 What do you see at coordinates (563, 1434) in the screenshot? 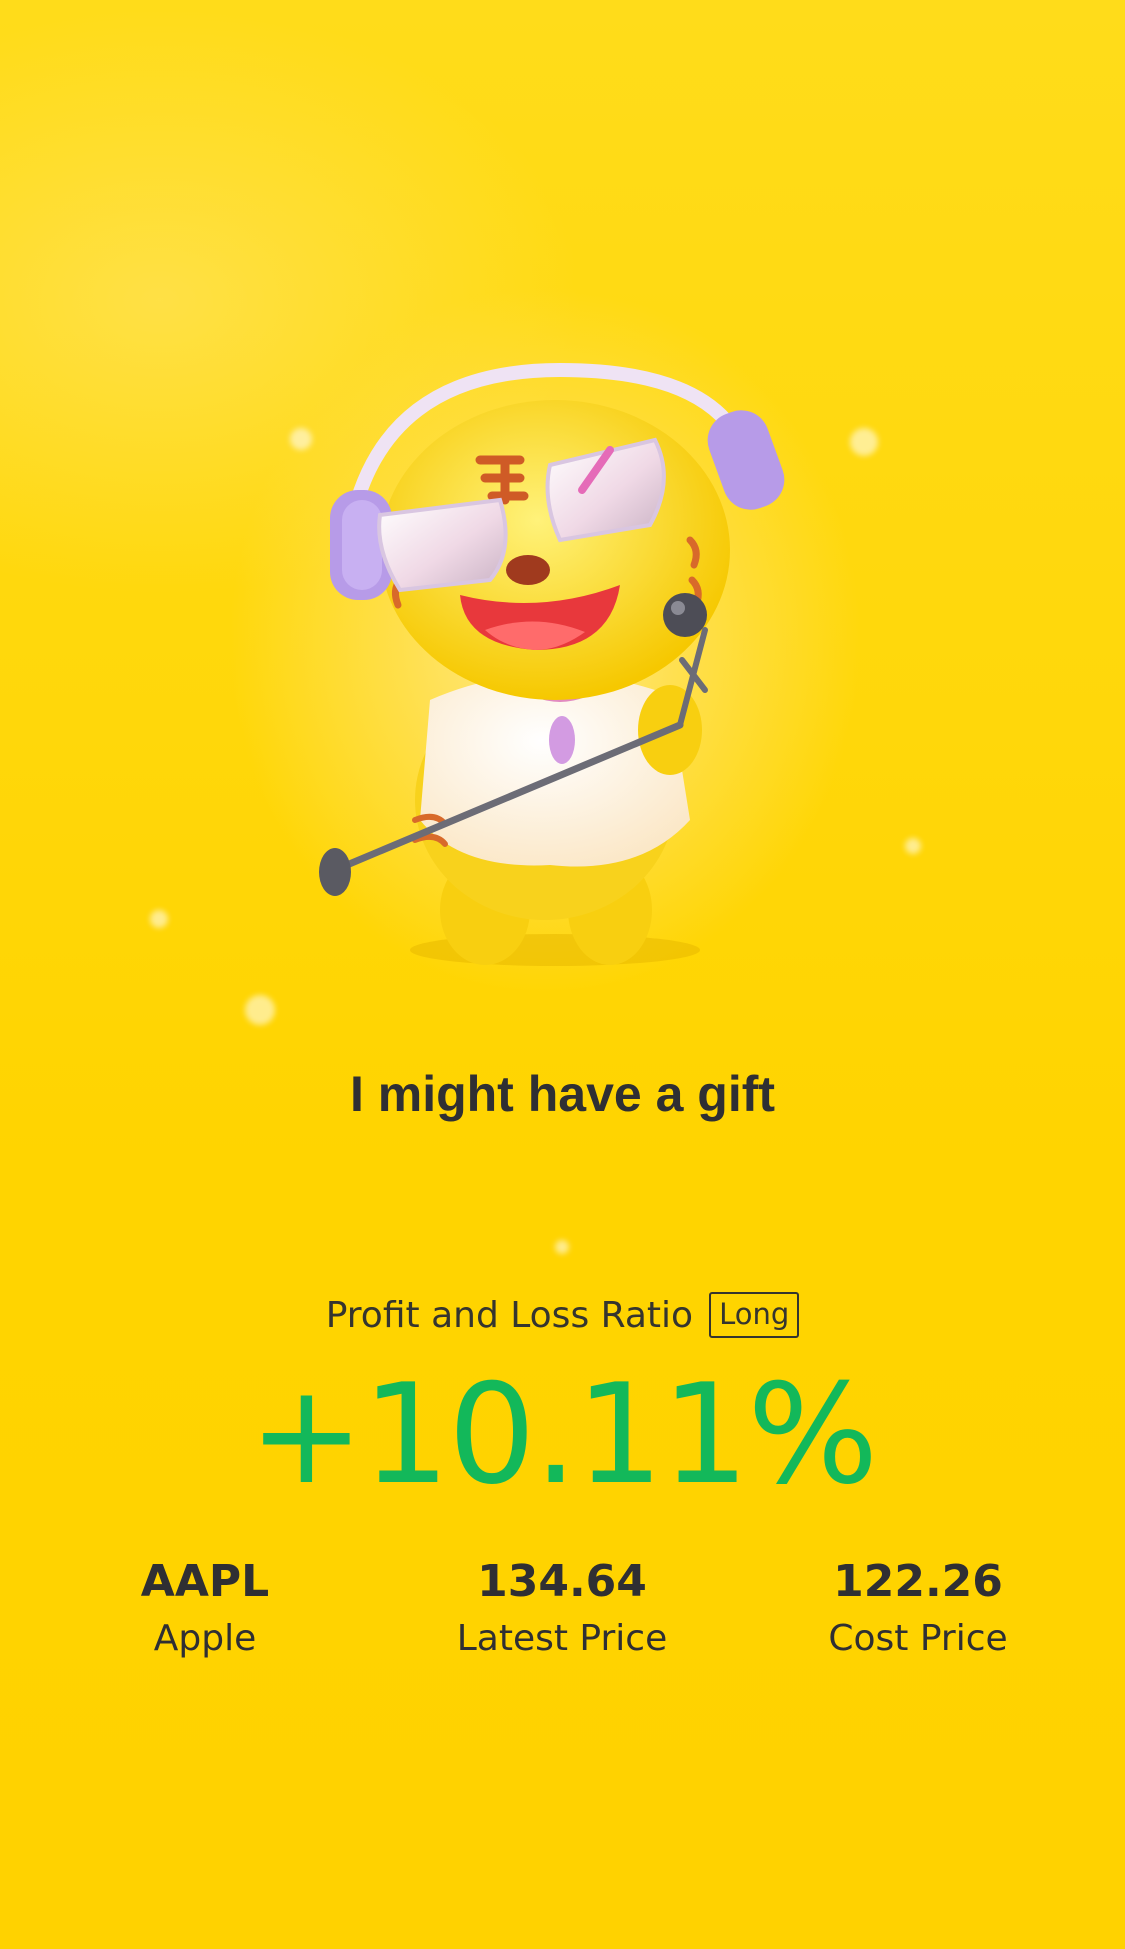
I see `pl-ratio-value: +10.11%` at bounding box center [563, 1434].